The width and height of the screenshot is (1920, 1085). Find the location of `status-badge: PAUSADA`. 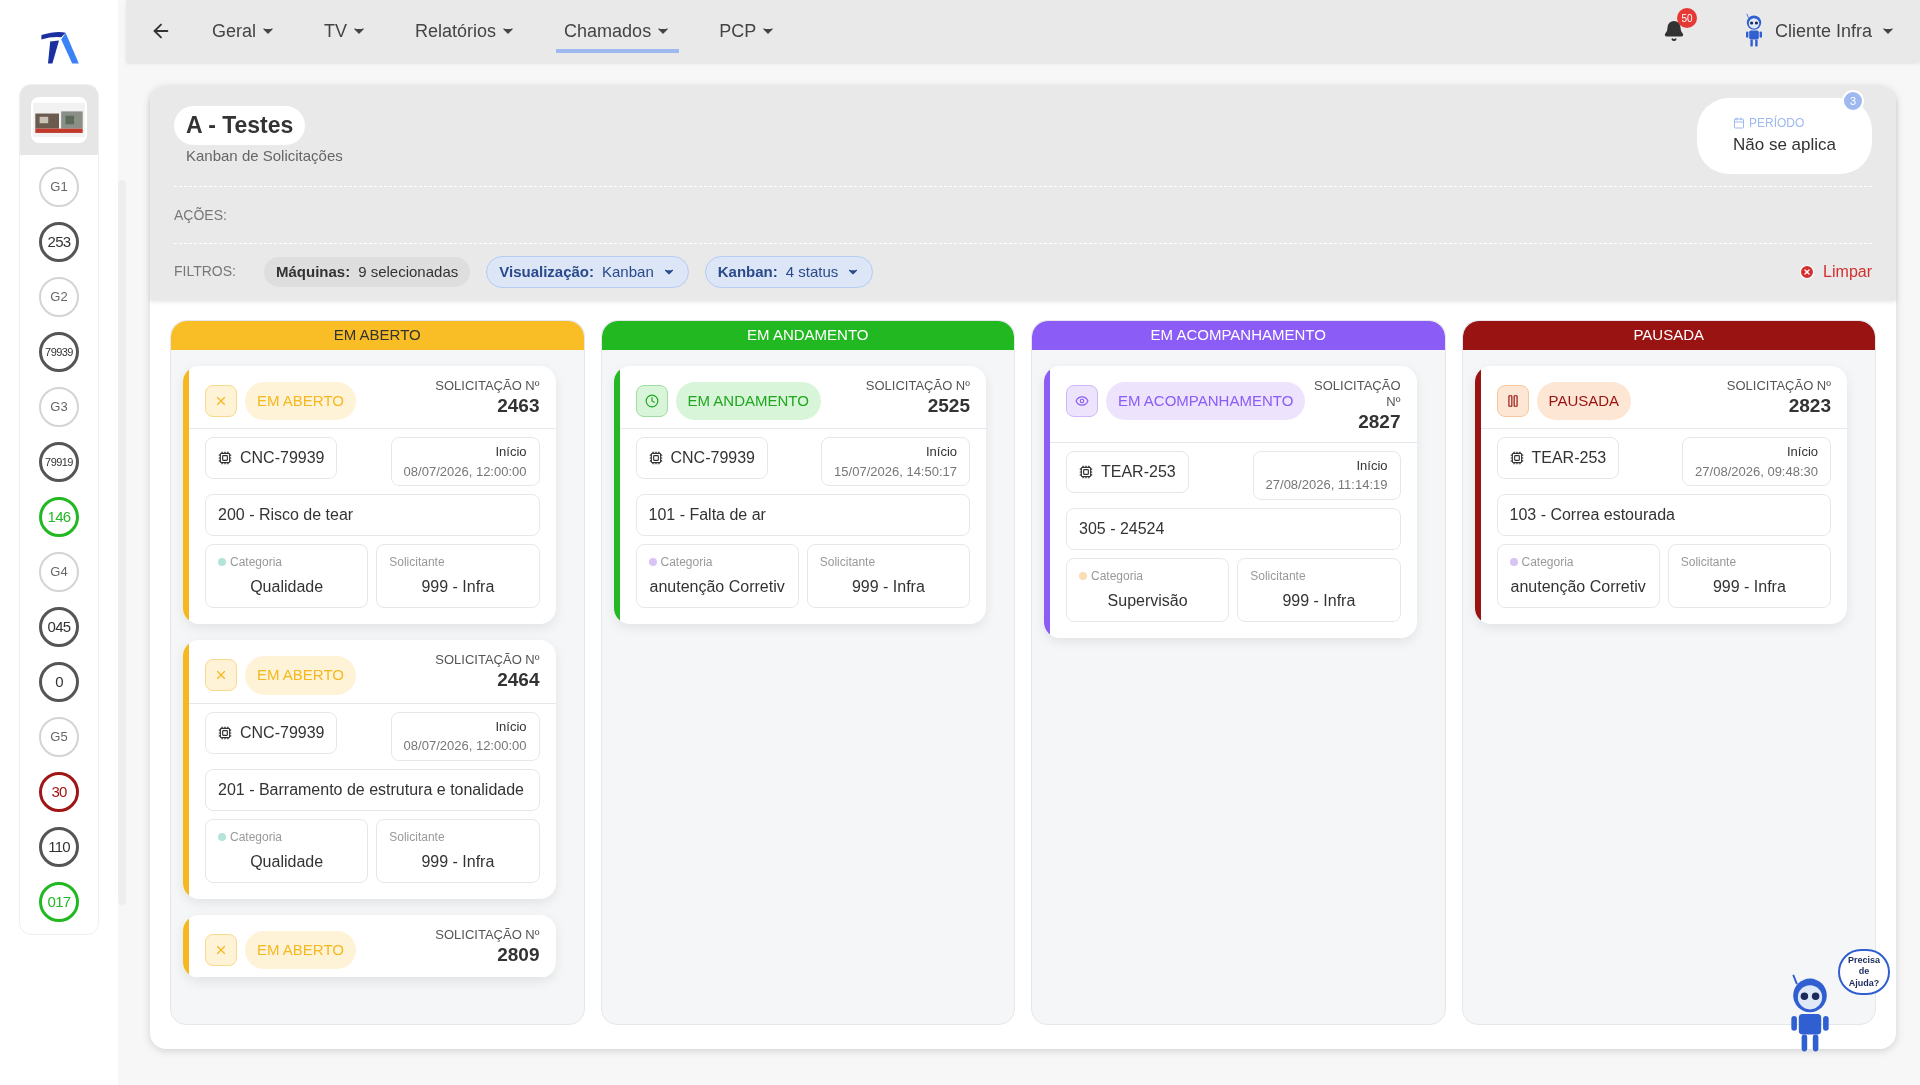

status-badge: PAUSADA is located at coordinates (1584, 400).